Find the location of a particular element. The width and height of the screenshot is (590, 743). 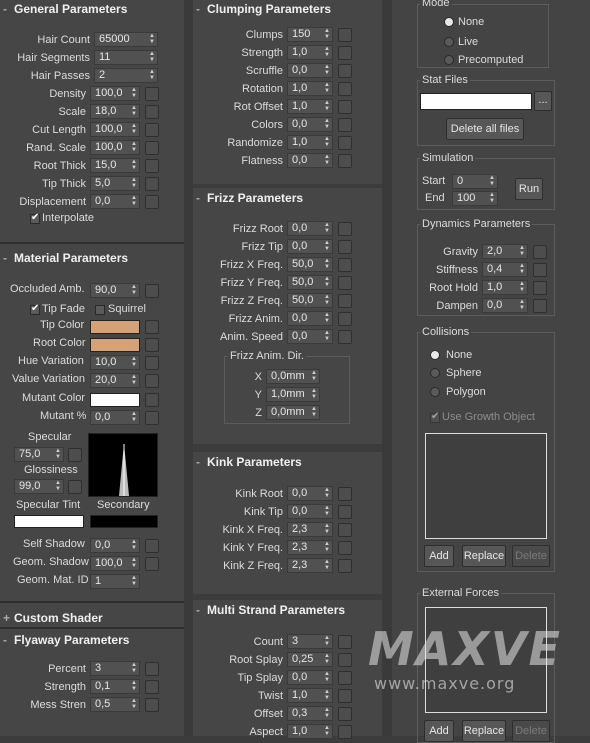

param-spinner: 1,0mm ▲ ▼ is located at coordinates (293, 394).